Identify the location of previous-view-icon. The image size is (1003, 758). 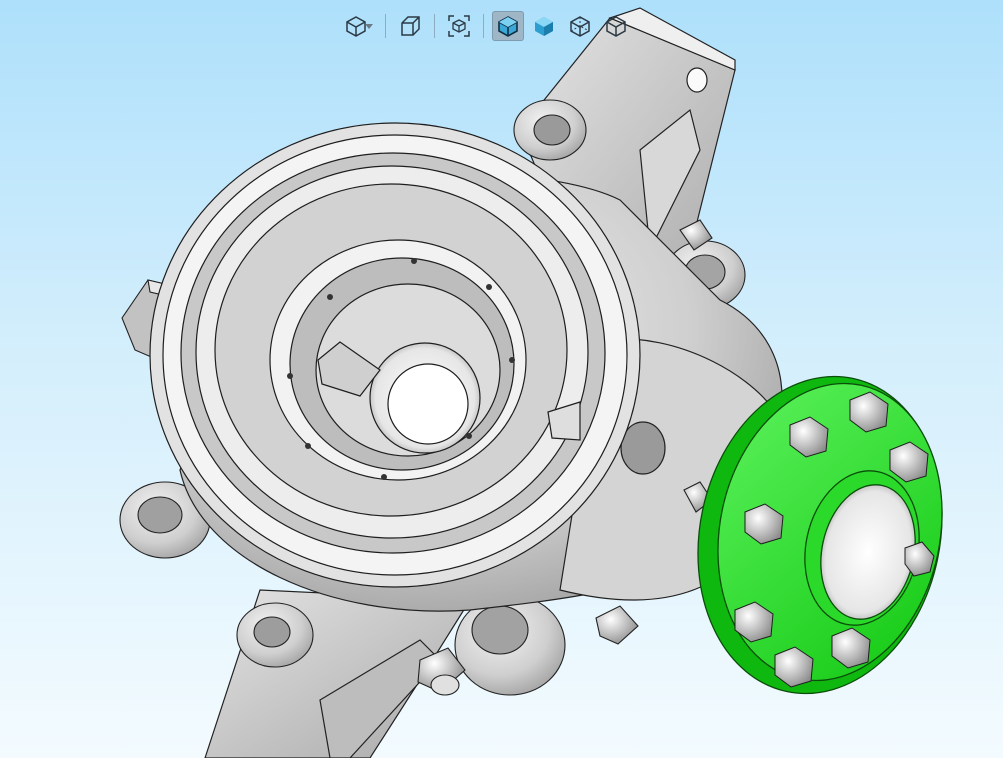
(410, 26).